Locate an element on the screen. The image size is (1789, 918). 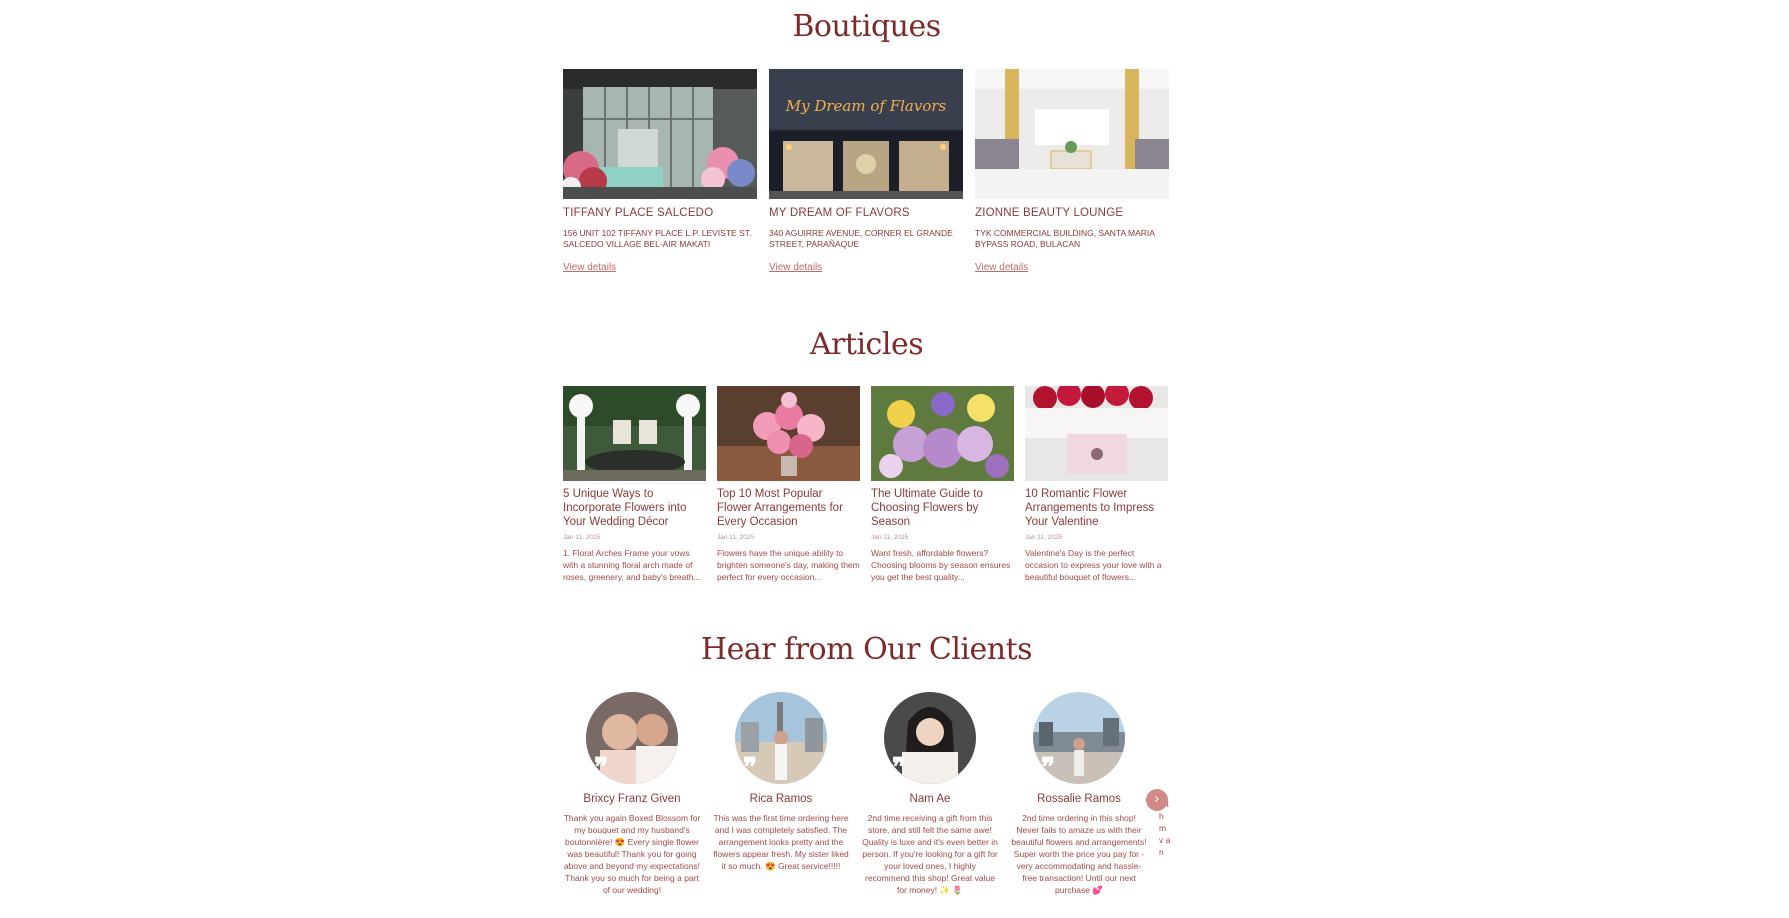
chevron-right-icon: › is located at coordinates (1157, 799).